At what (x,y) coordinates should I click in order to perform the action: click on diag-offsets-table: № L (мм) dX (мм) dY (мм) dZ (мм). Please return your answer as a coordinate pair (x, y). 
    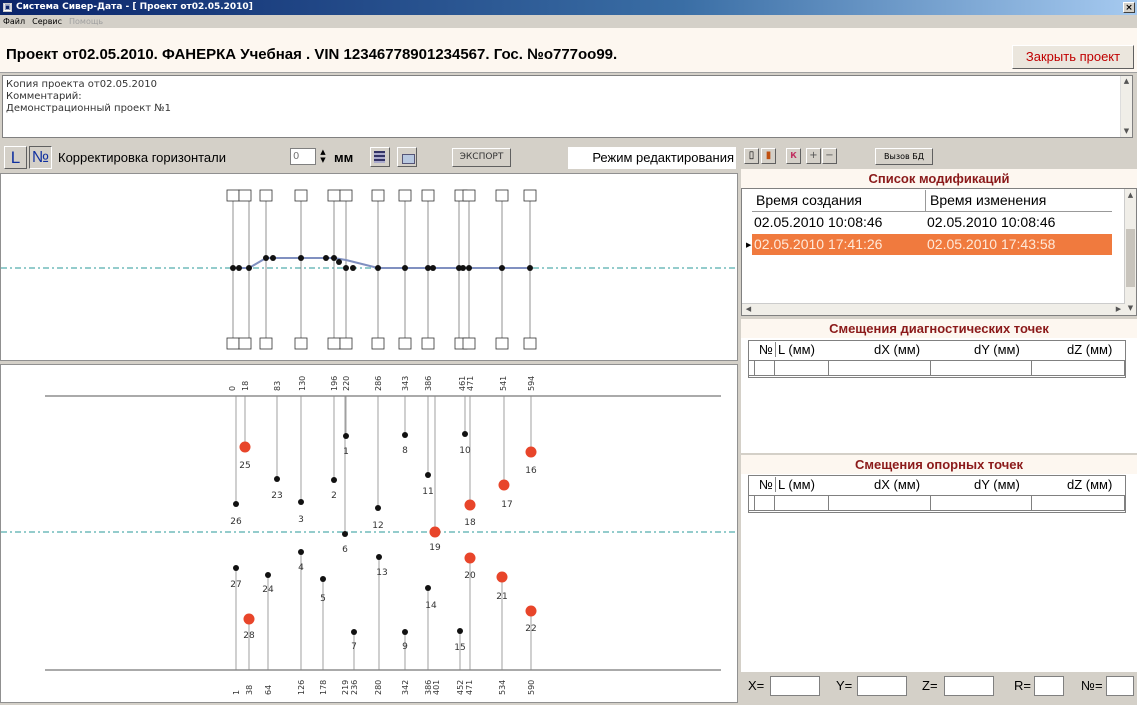
    Looking at the image, I should click on (937, 359).